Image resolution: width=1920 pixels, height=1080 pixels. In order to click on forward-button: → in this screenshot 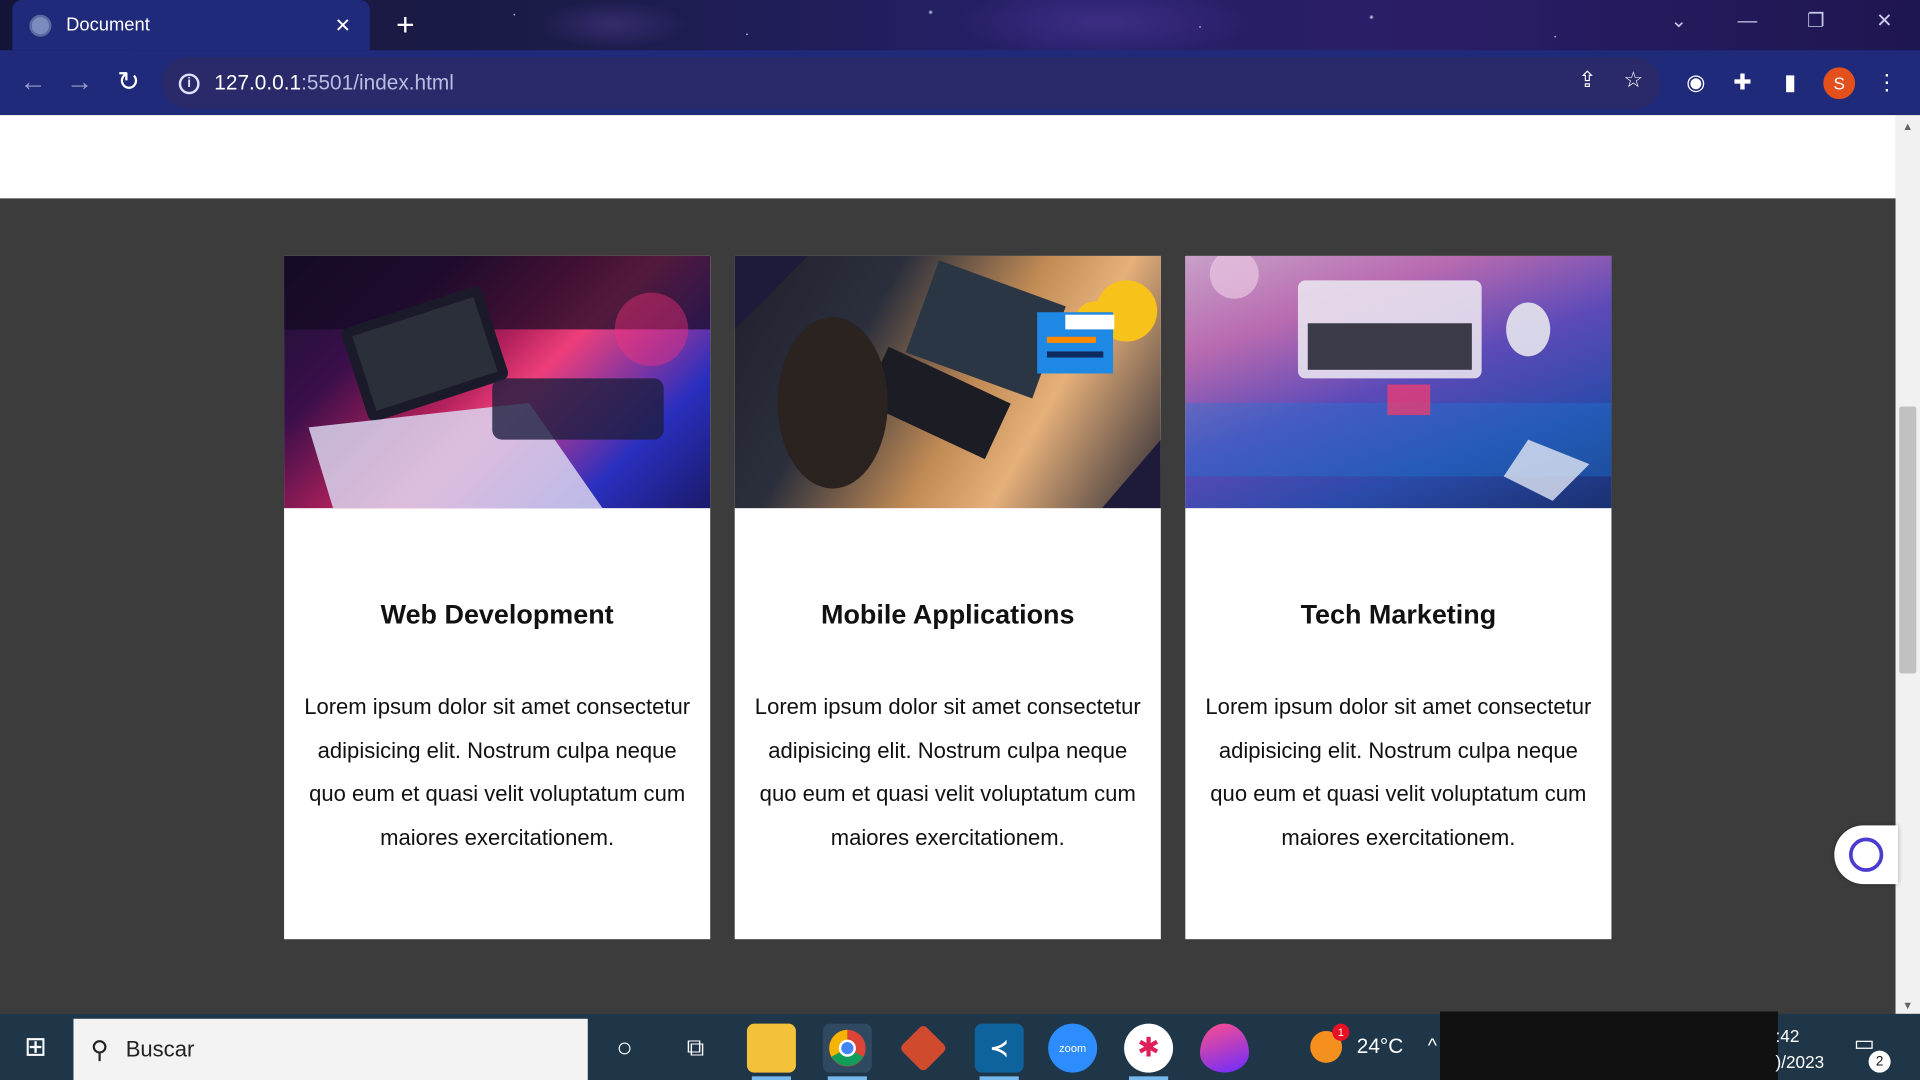, I will do `click(79, 83)`.